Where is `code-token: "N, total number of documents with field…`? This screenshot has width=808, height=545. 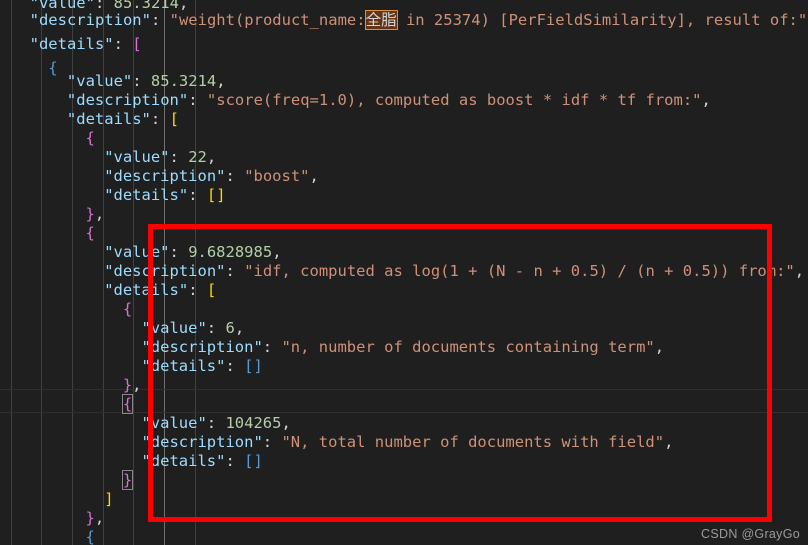 code-token: "N, total number of documents with field… is located at coordinates (473, 442).